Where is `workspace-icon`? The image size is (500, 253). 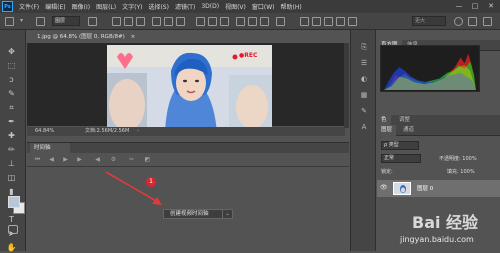 workspace-icon is located at coordinates (472, 21).